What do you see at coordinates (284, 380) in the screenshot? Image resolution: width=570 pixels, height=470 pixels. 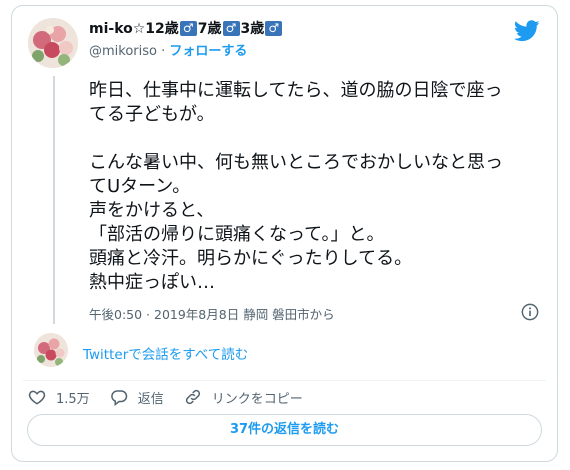 I see `divider` at bounding box center [284, 380].